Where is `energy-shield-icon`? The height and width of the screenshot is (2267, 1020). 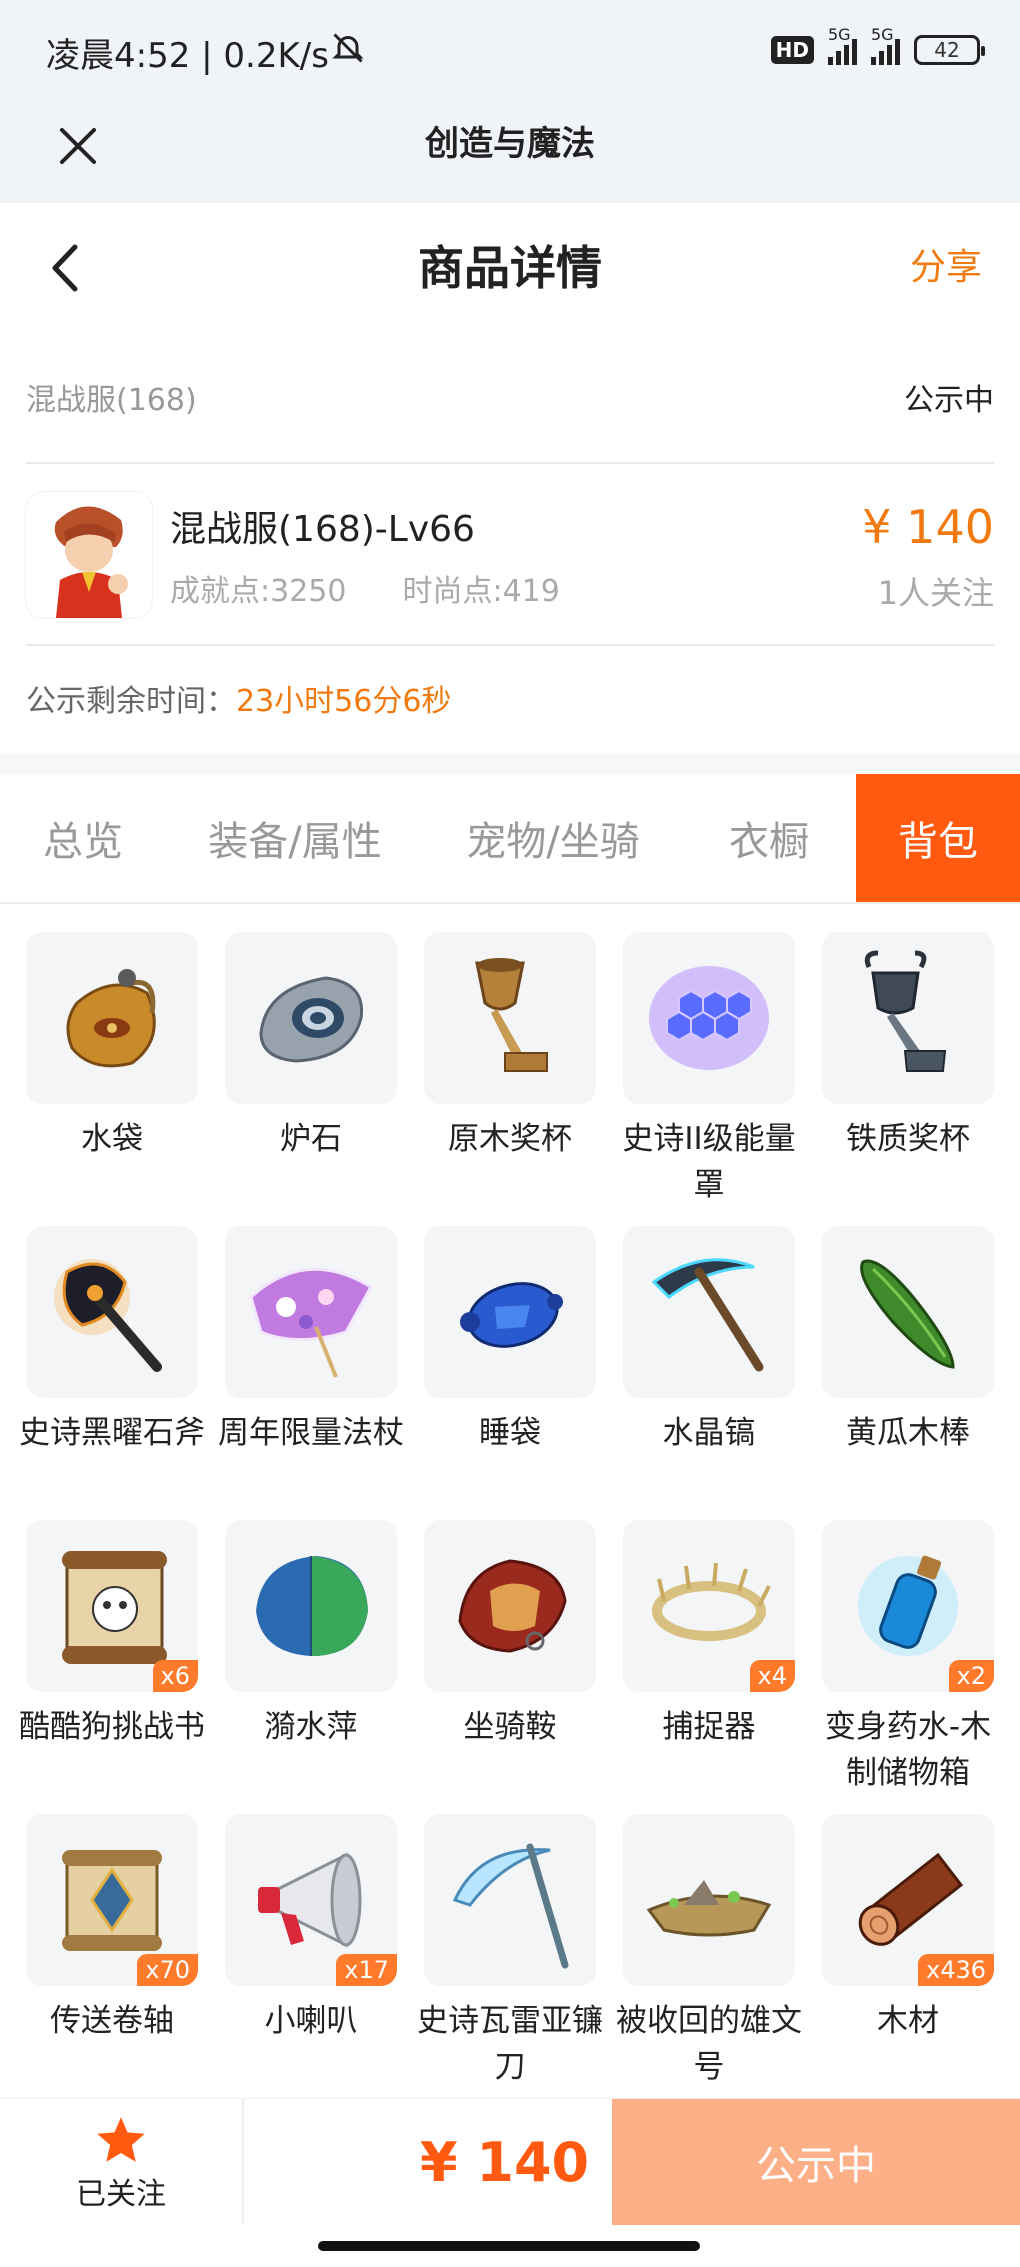 energy-shield-icon is located at coordinates (709, 1018).